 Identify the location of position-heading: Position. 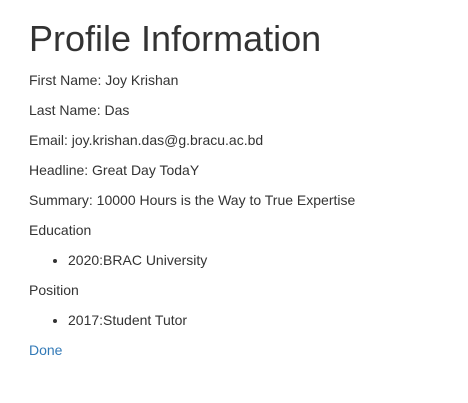
(54, 290).